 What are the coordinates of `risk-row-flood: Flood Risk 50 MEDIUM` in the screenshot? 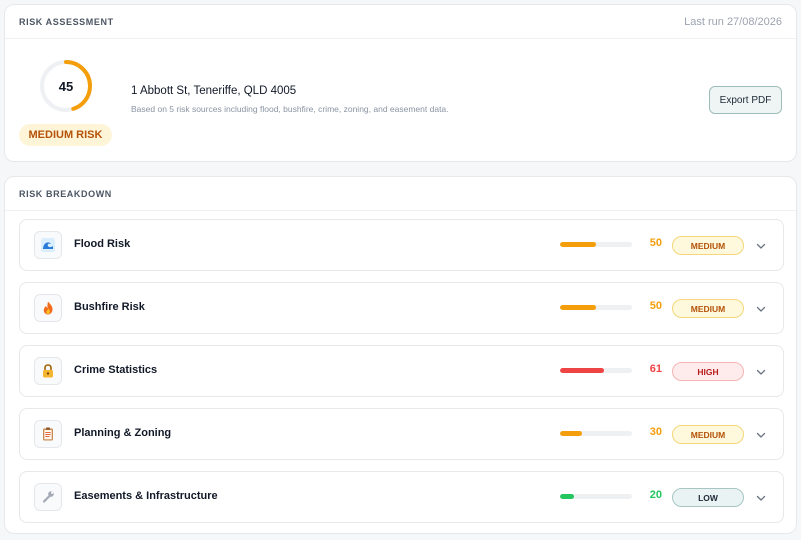 It's located at (401, 245).